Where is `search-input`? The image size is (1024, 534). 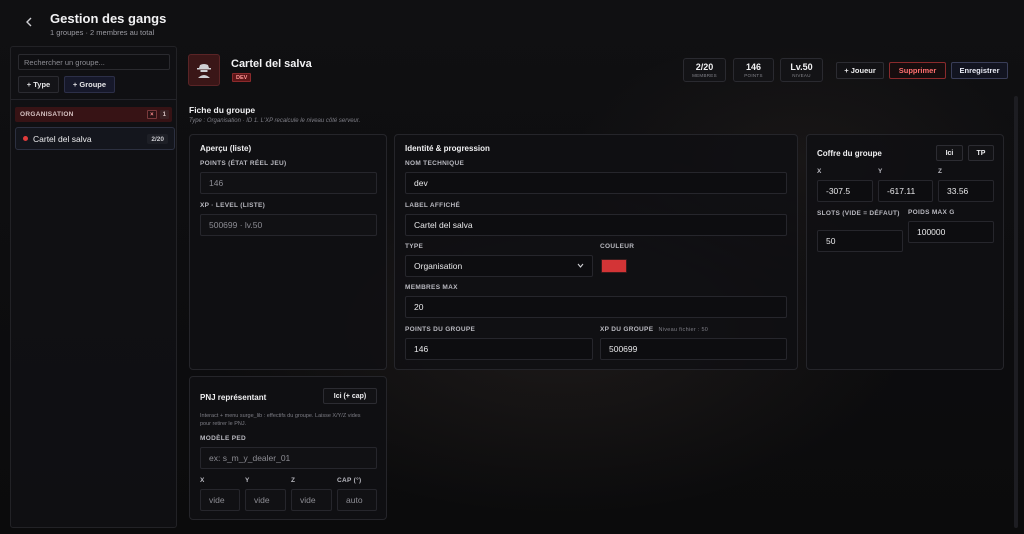
search-input is located at coordinates (94, 62).